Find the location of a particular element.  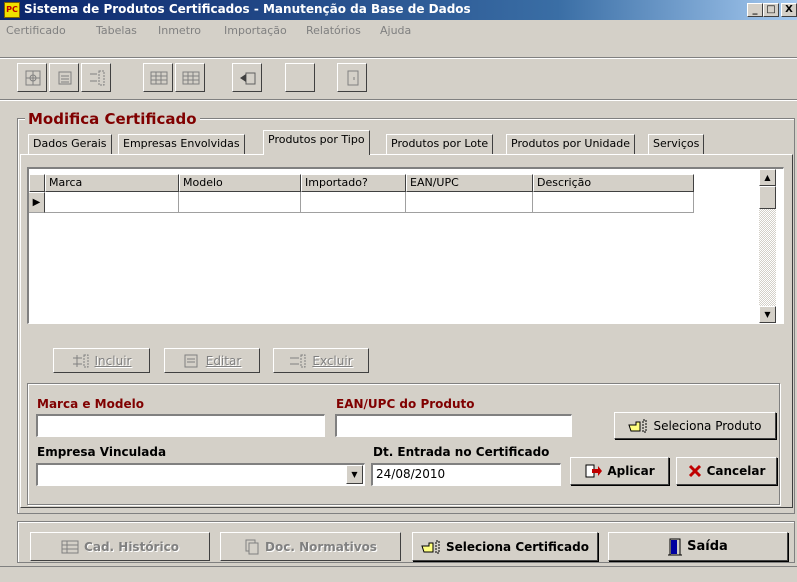

blank-toolbar-button is located at coordinates (300, 77).